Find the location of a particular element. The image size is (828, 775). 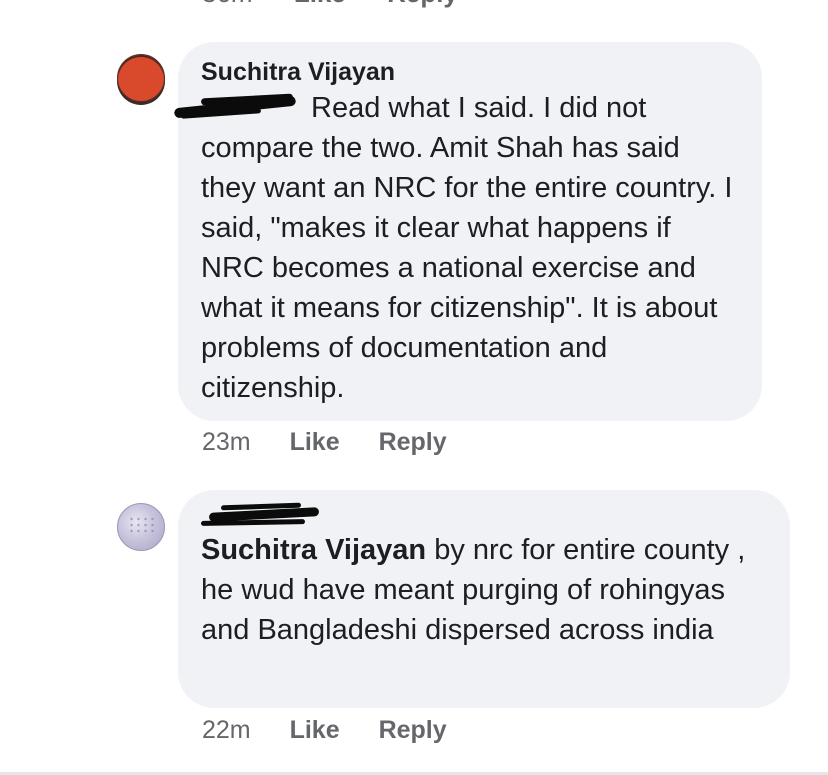

previous-comment-actions: 36m Like Reply is located at coordinates (347, 4).